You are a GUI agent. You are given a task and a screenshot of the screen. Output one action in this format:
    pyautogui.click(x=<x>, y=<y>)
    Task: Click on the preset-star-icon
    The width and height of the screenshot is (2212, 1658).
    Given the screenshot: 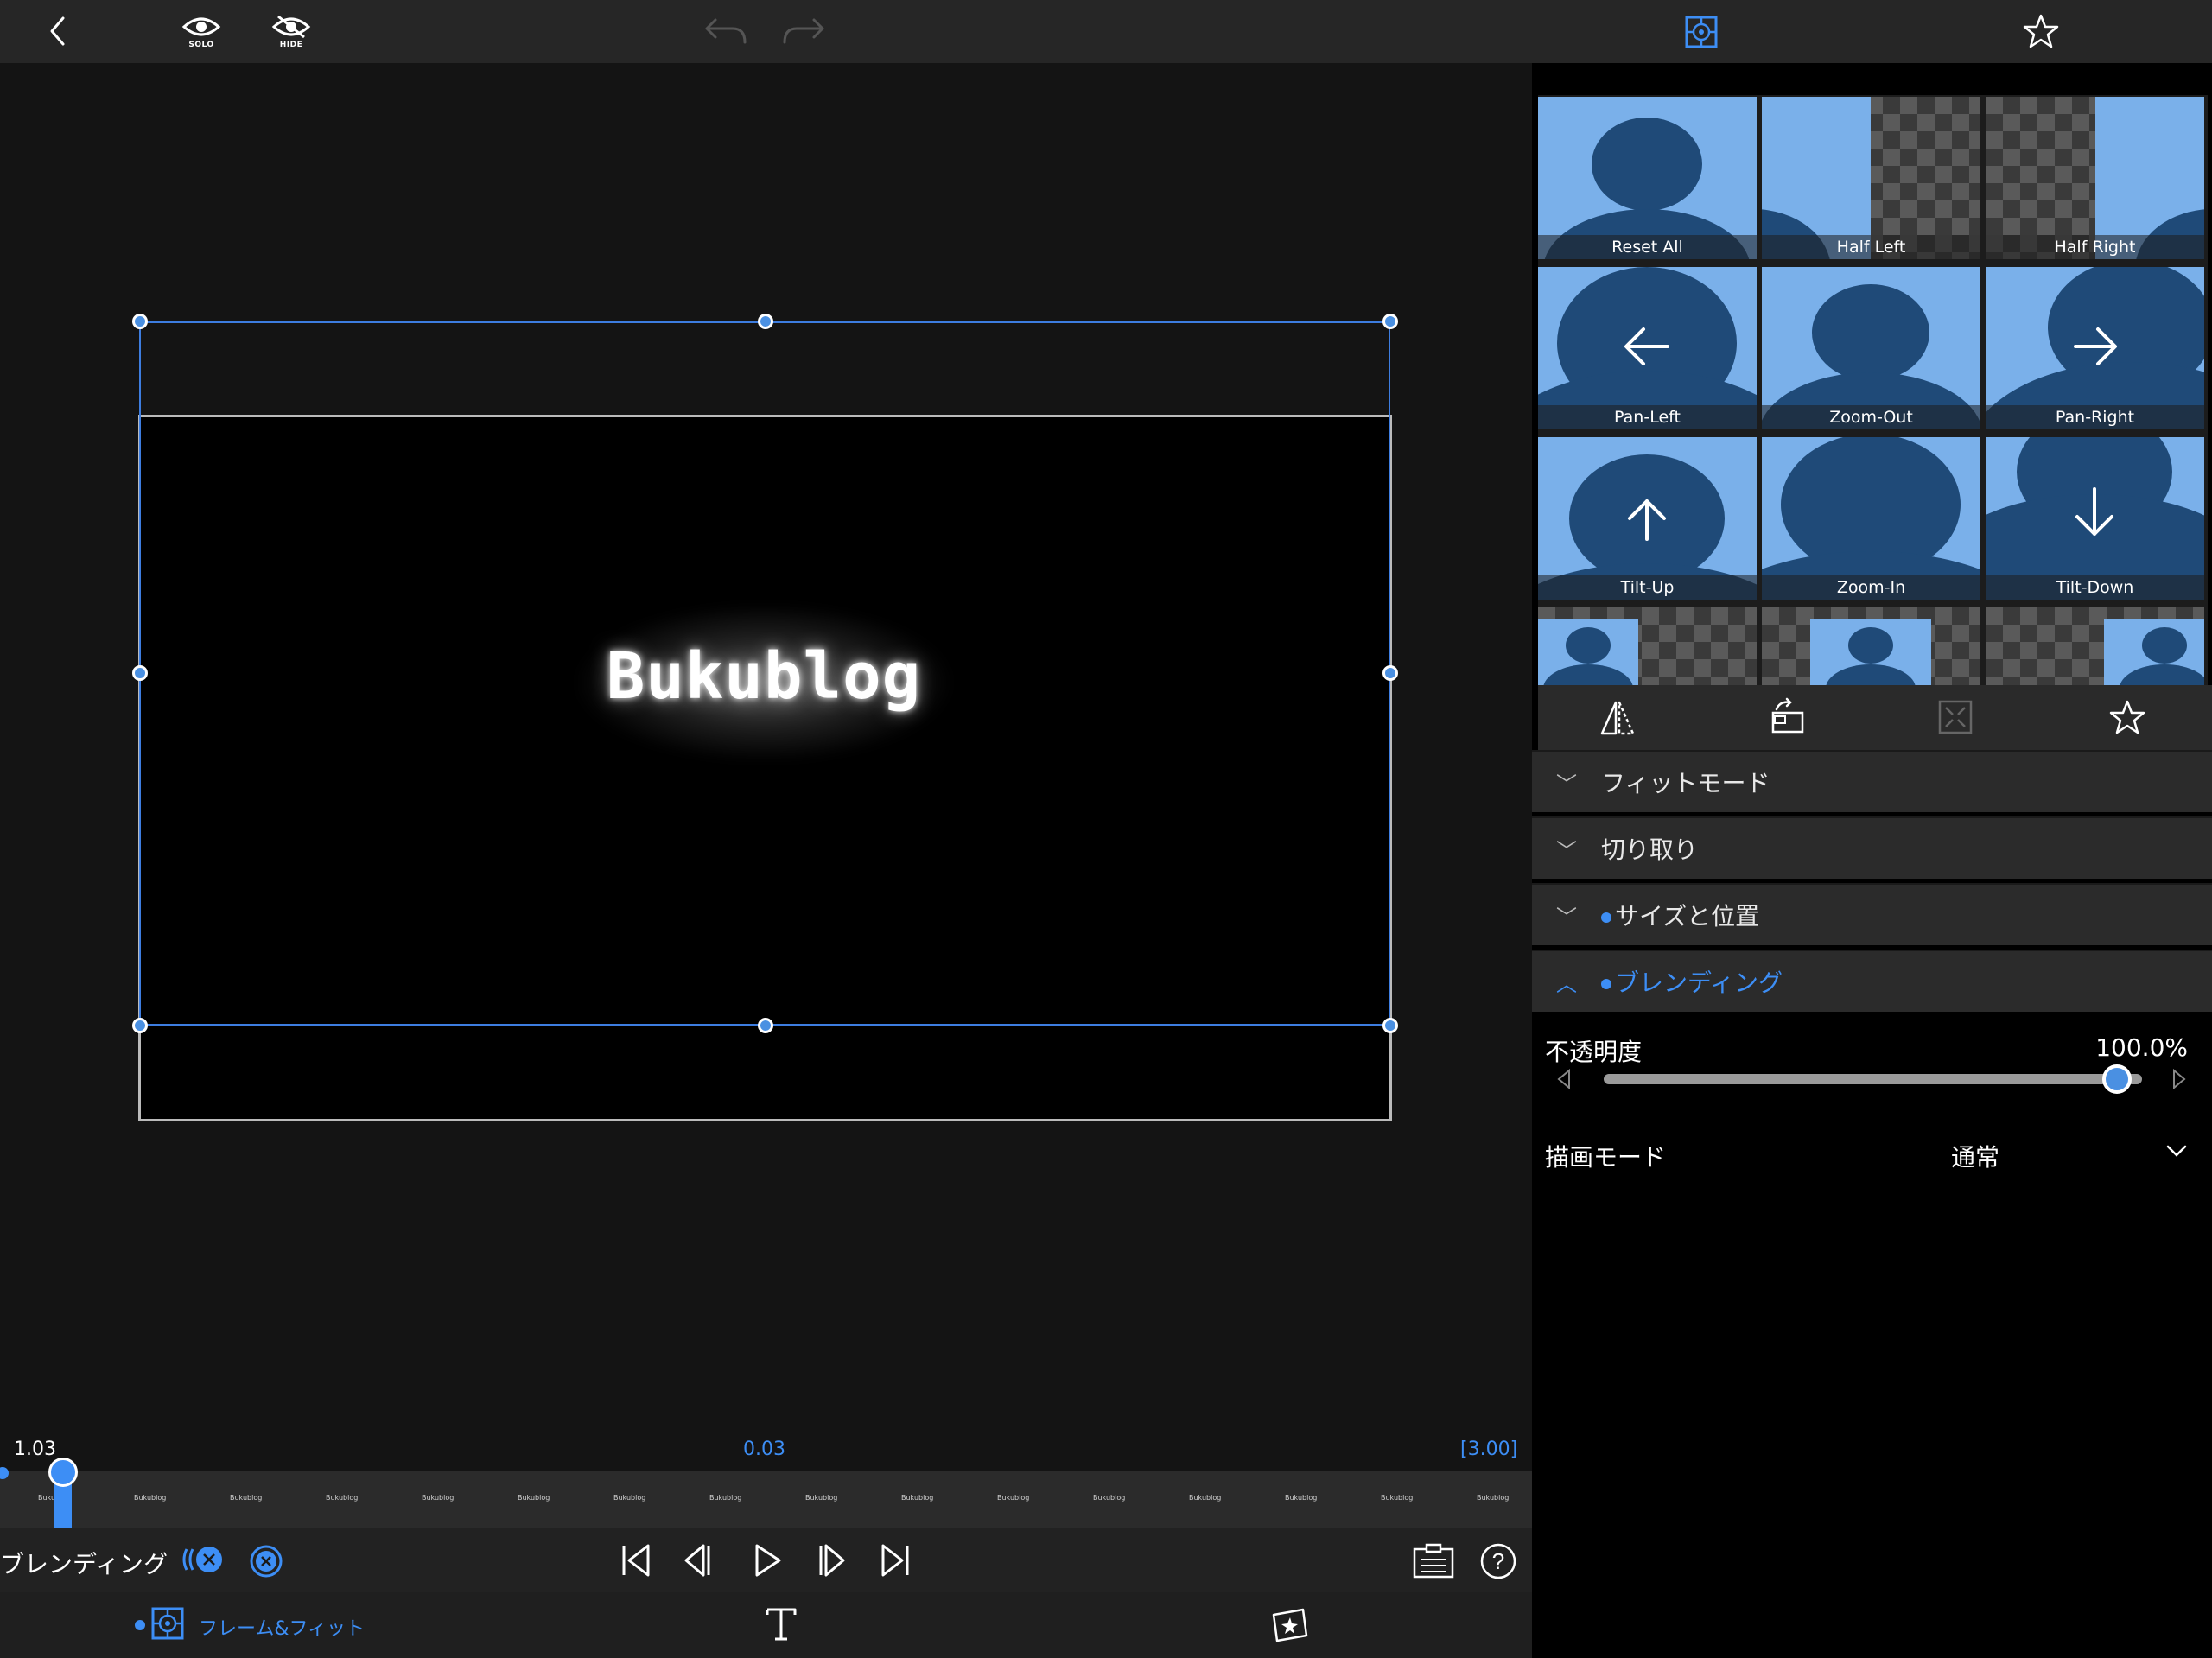 What is the action you would take?
    pyautogui.click(x=2127, y=719)
    